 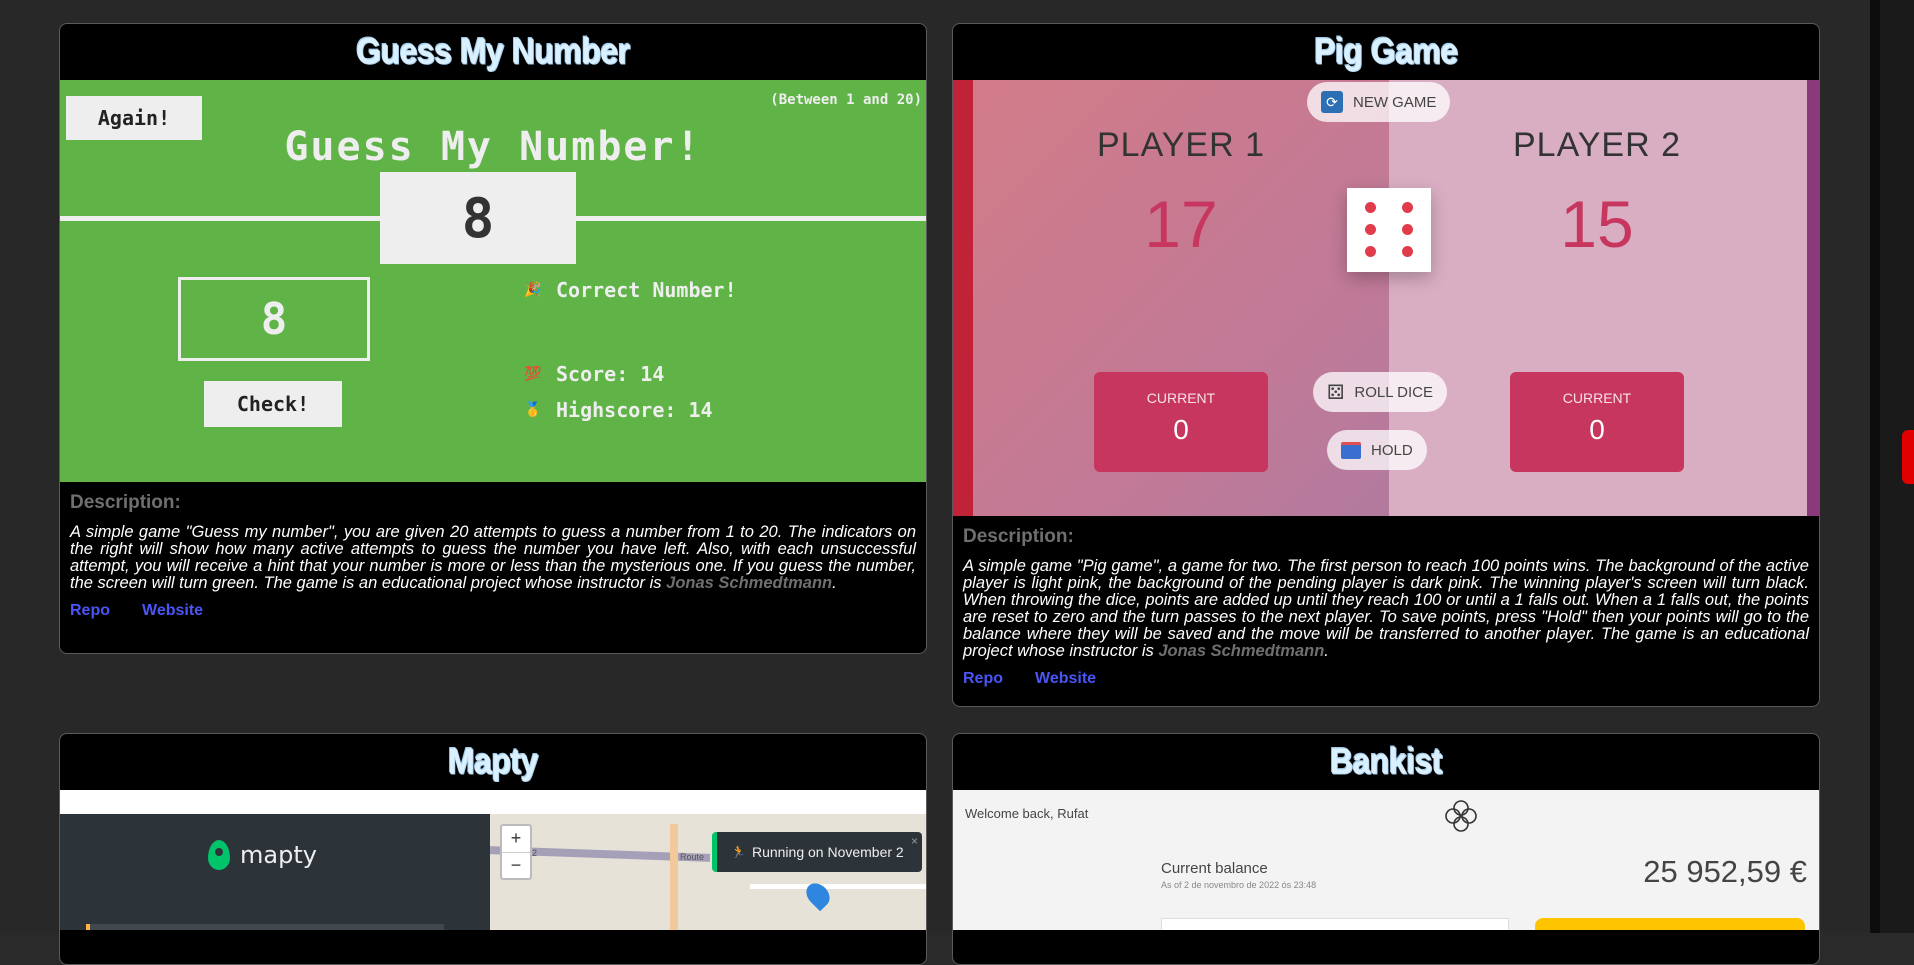 I want to click on hold-button: HOLD, so click(x=1377, y=450).